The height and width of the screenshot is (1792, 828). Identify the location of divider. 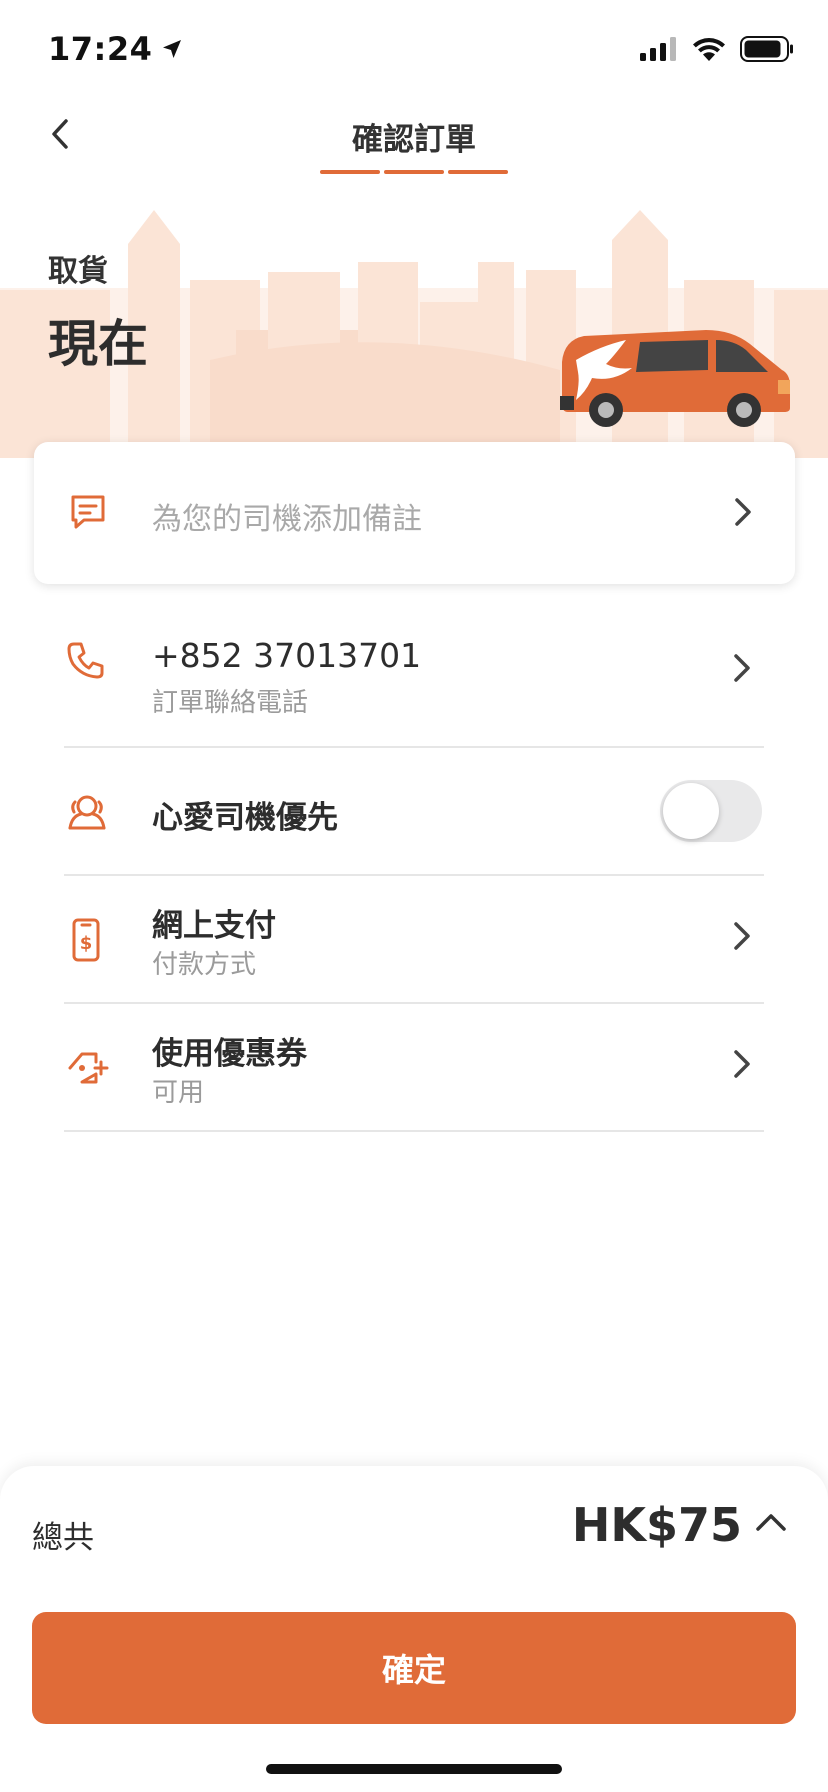
(414, 1131).